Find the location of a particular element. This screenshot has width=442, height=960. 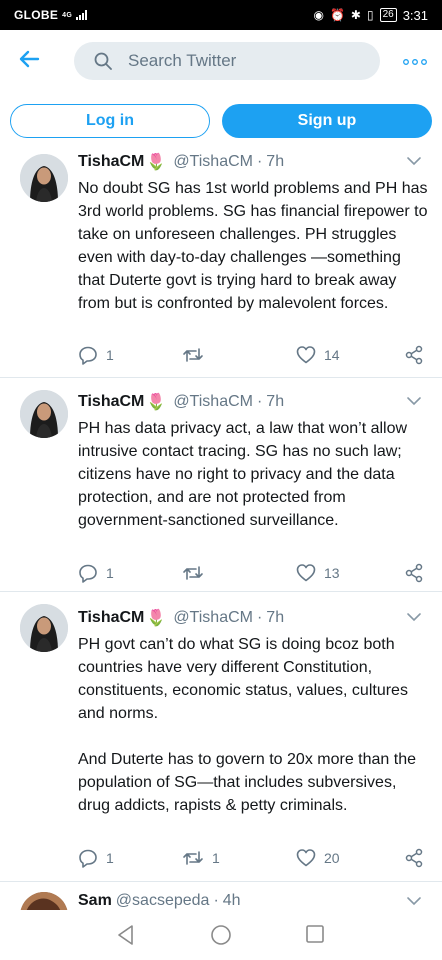

search-input: Search Twitter is located at coordinates (227, 61).